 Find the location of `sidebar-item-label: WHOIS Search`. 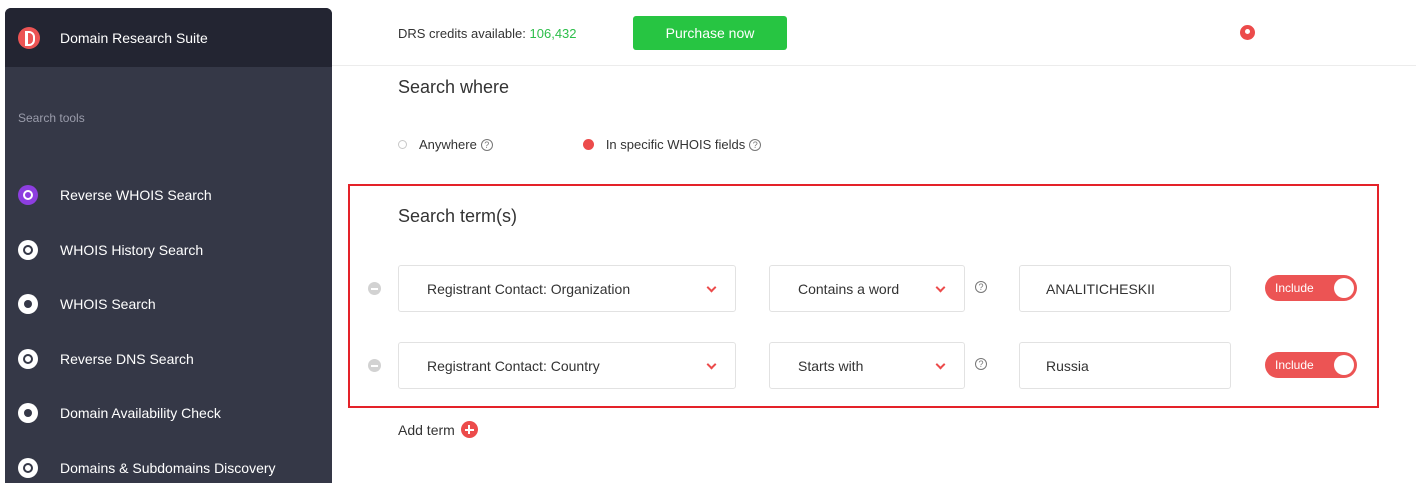

sidebar-item-label: WHOIS Search is located at coordinates (108, 304).